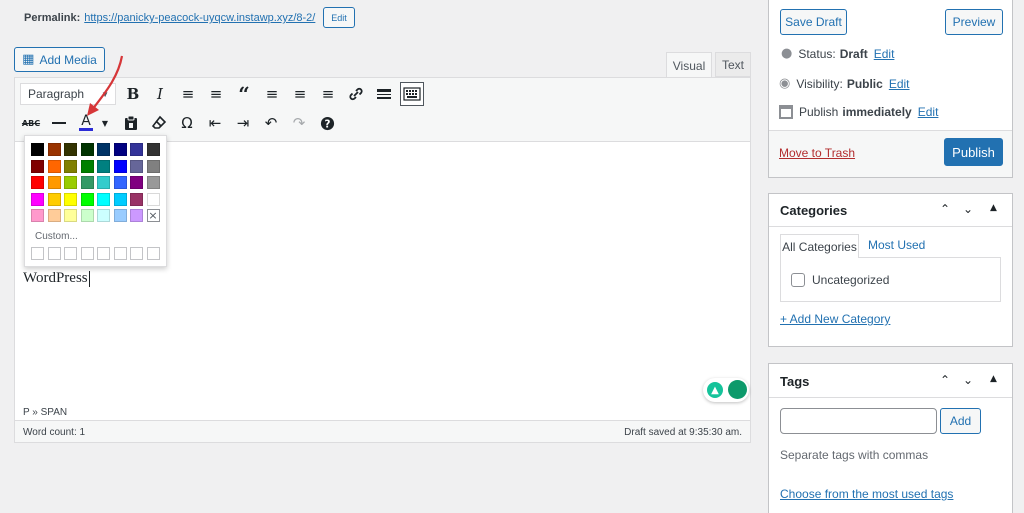 This screenshot has height=513, width=1024. I want to click on element-path: P » SPAN, so click(45, 412).